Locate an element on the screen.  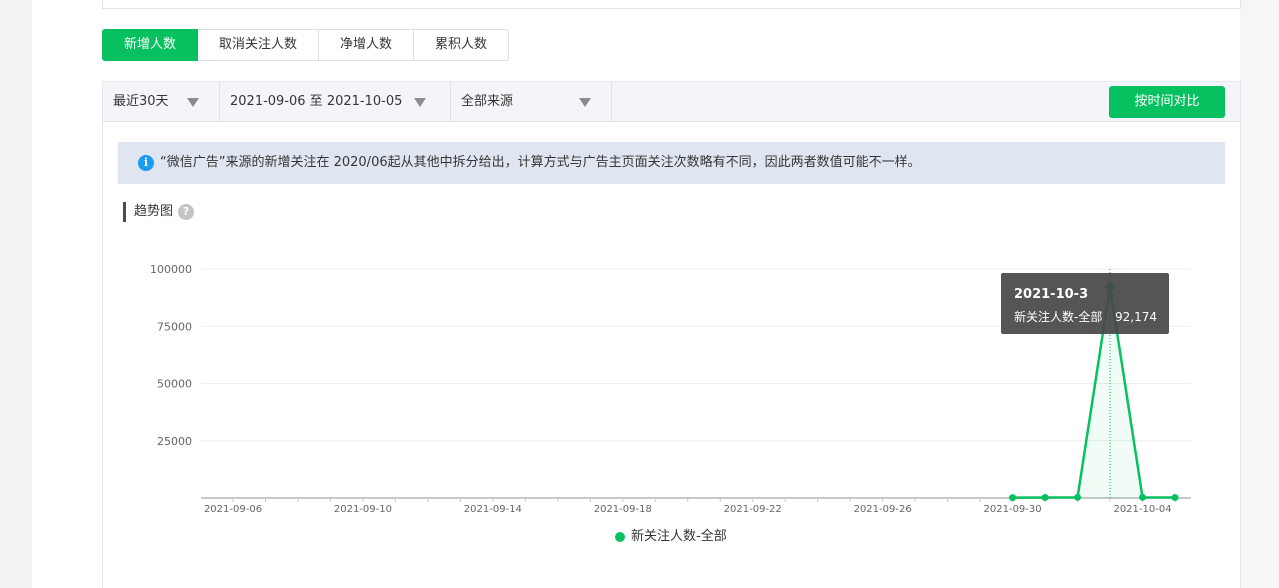
x-tick-label: 2021-10-04 is located at coordinates (1142, 508).